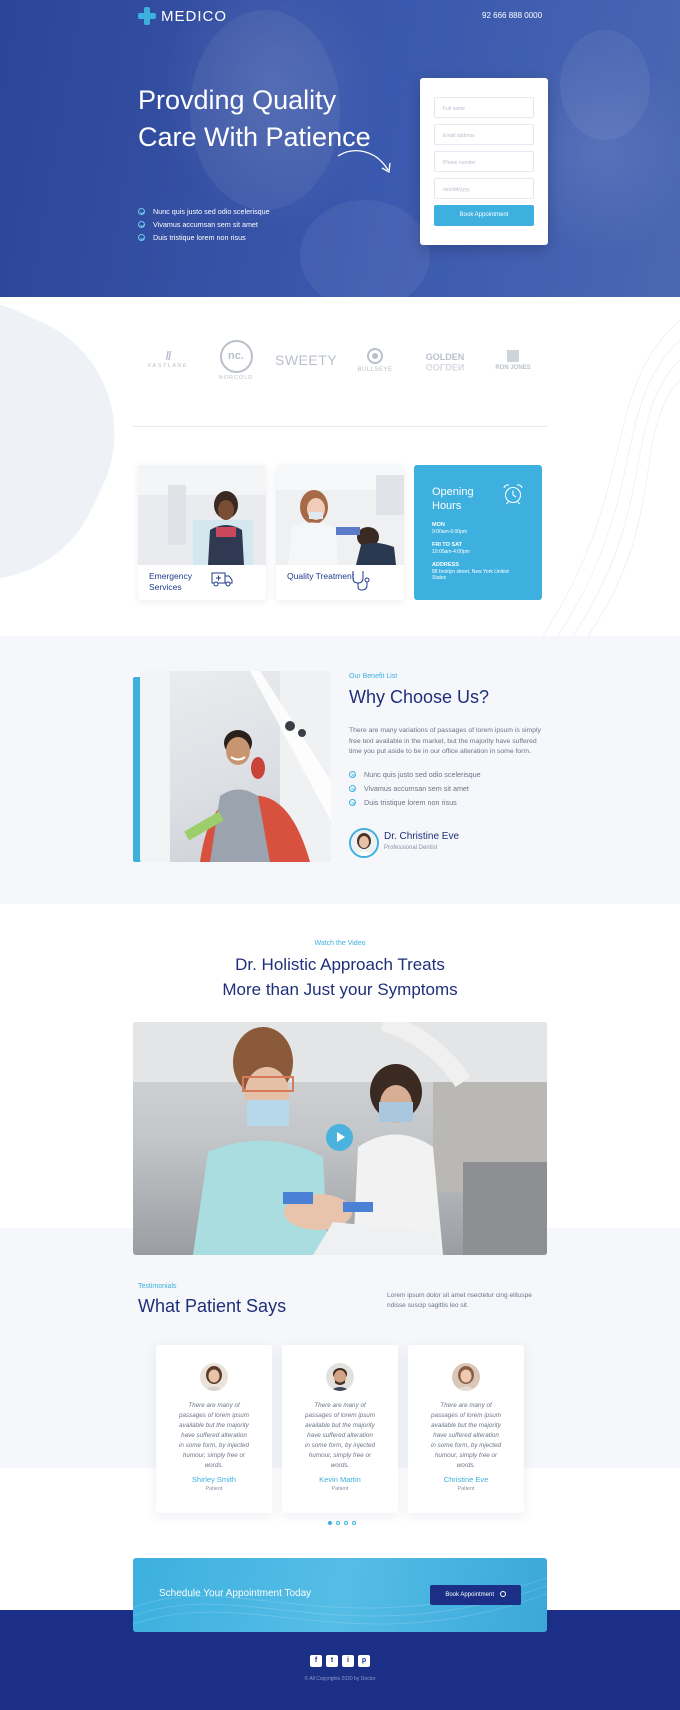 This screenshot has height=1710, width=680. I want to click on patient-name: Shirley Smith, so click(214, 1479).